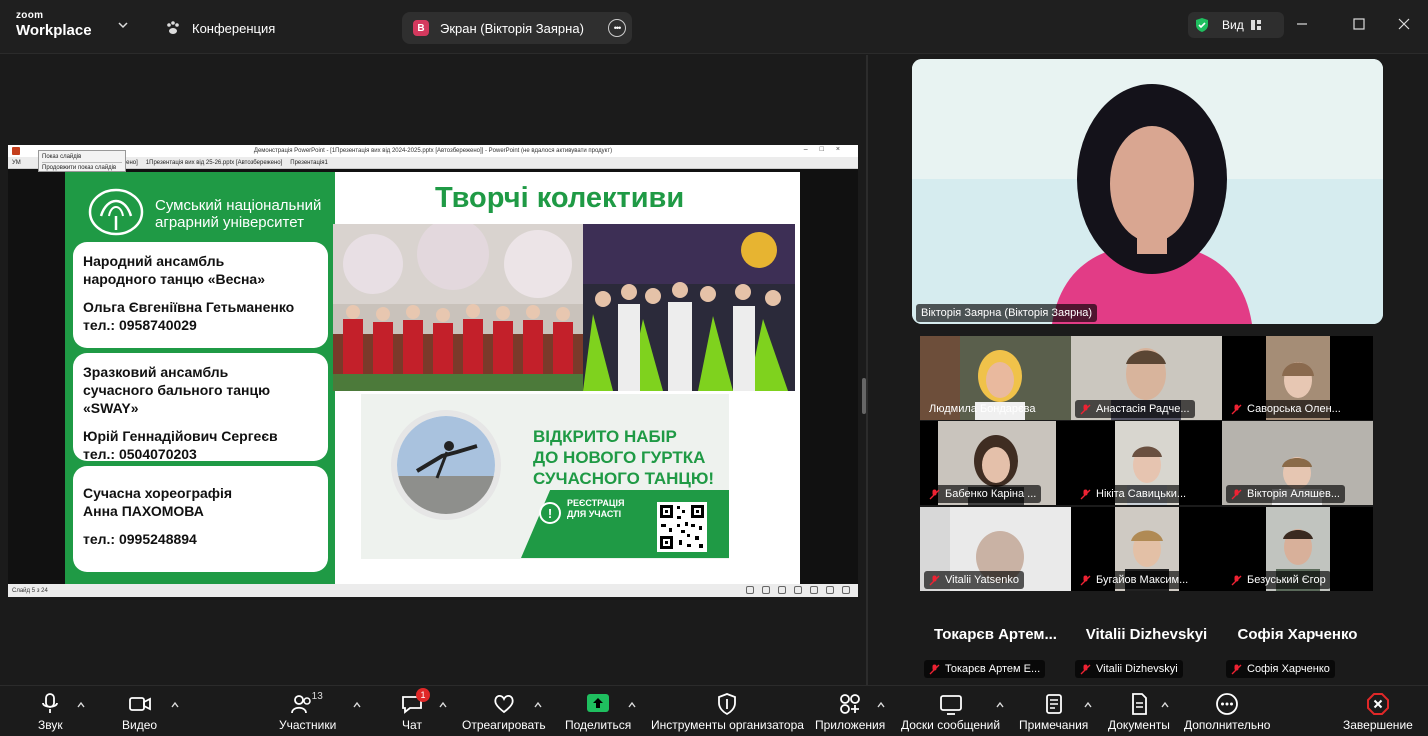 The width and height of the screenshot is (1428, 736). Describe the element at coordinates (1359, 24) in the screenshot. I see `maximize-icon` at that location.